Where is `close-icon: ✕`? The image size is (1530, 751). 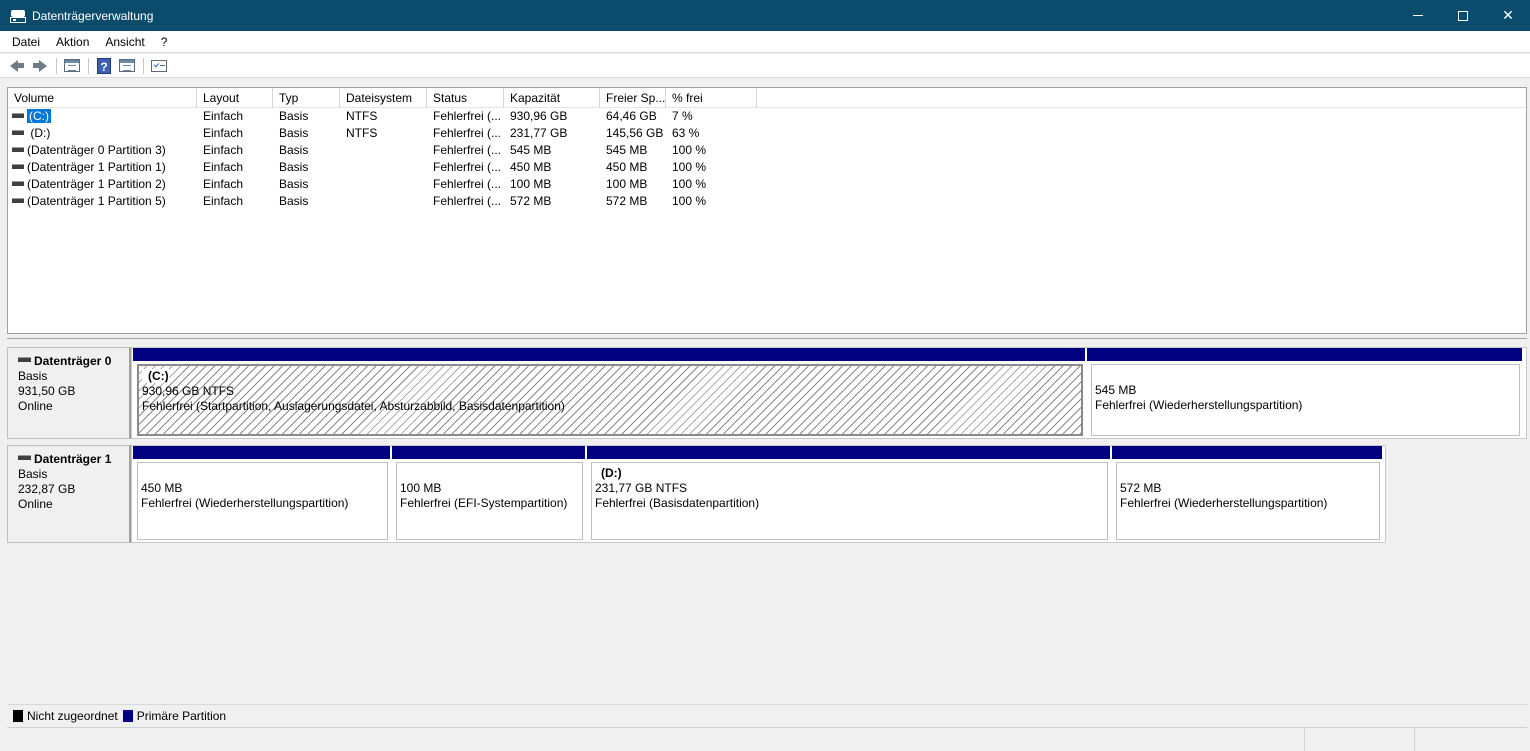 close-icon: ✕ is located at coordinates (1508, 15).